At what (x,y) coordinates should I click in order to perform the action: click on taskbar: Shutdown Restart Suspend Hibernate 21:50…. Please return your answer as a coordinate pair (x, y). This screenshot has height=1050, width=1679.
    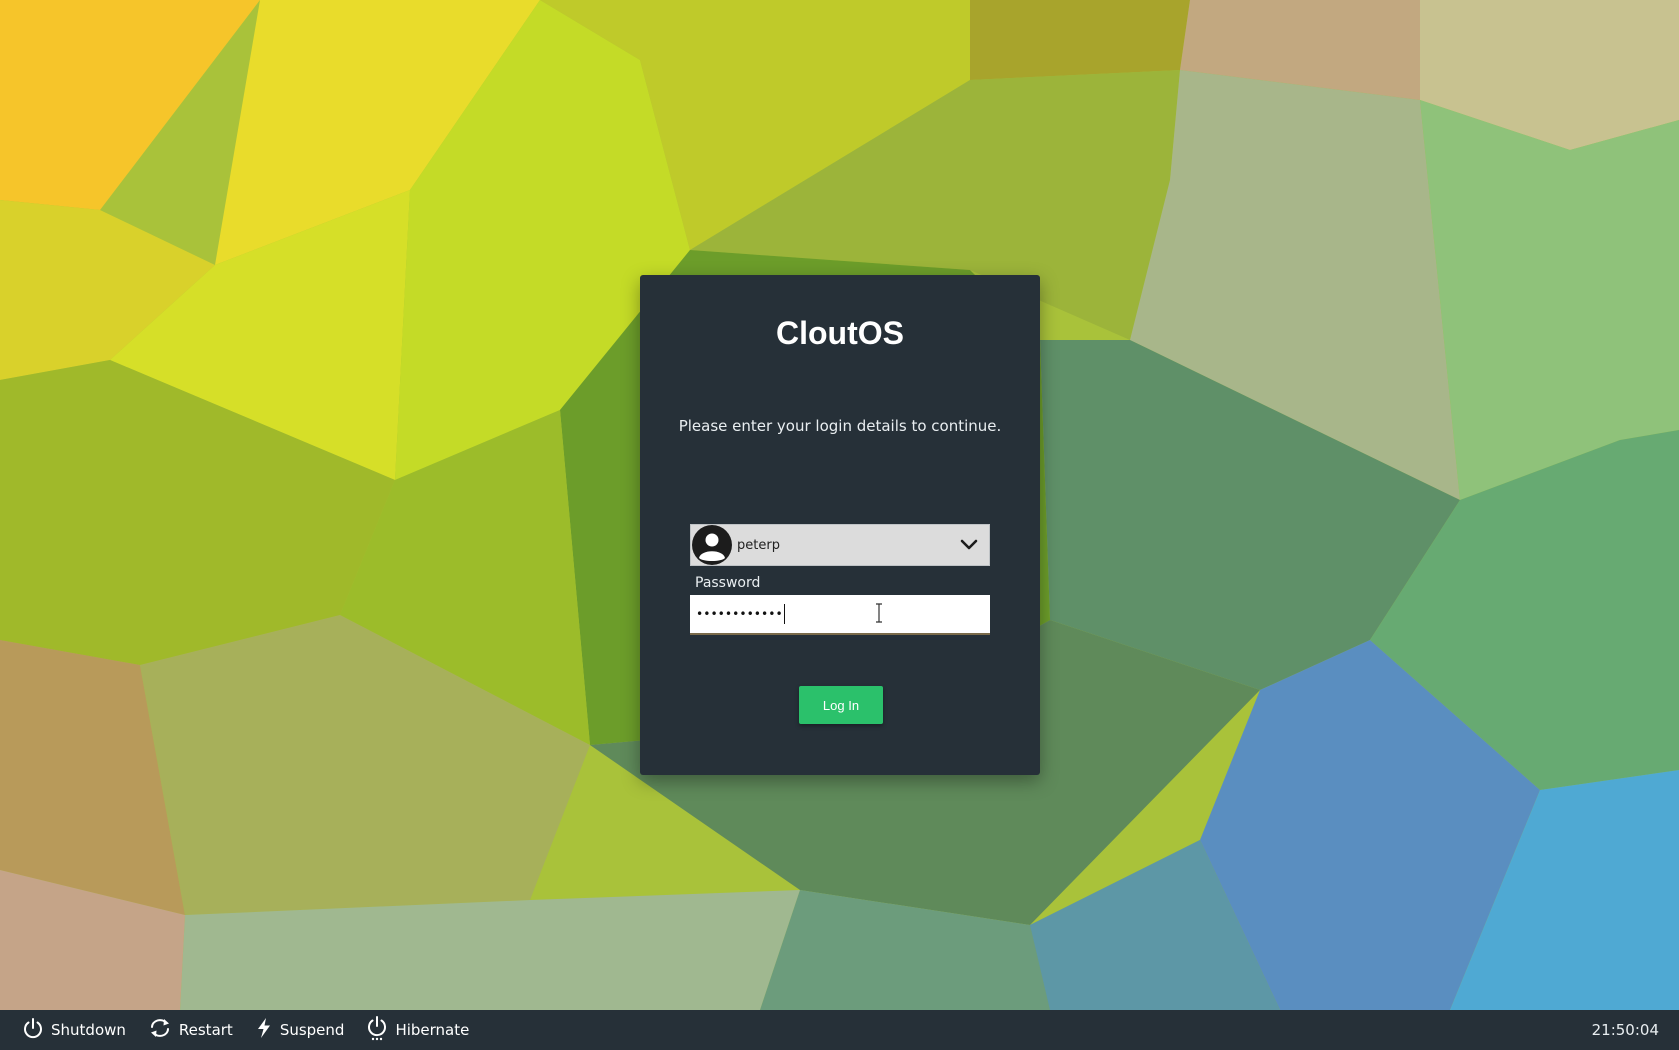
    Looking at the image, I should click on (839, 1030).